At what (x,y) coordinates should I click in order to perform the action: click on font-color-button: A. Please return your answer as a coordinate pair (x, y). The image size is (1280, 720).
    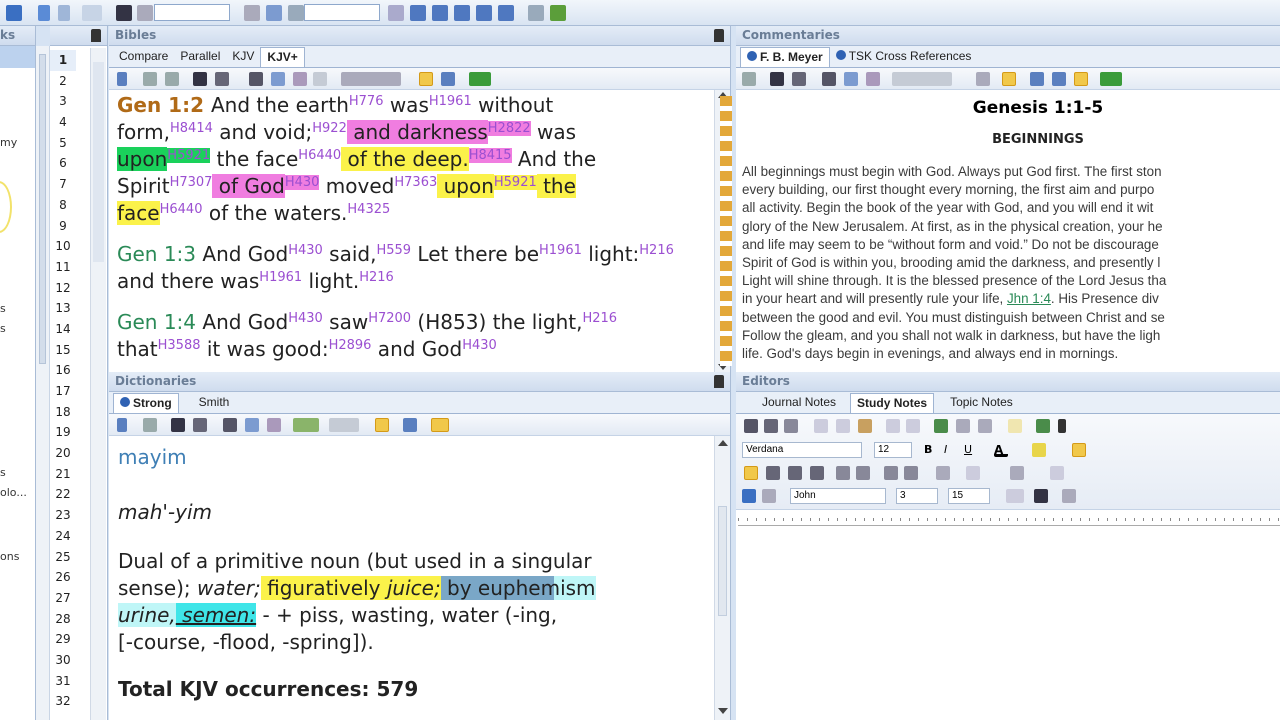
    Looking at the image, I should click on (1001, 450).